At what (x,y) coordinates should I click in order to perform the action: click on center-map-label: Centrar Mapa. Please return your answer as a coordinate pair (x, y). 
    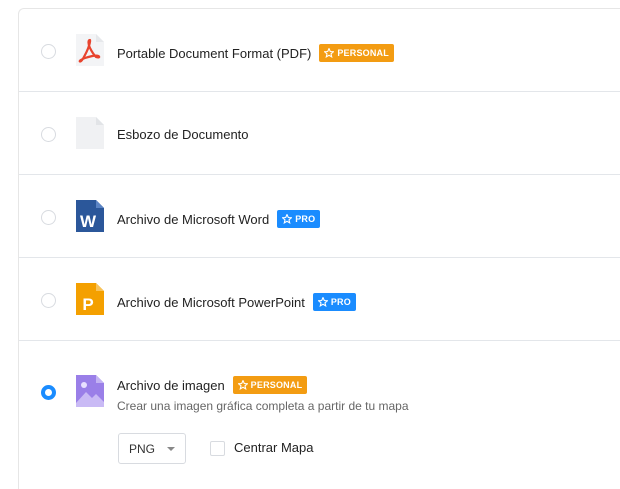
    Looking at the image, I should click on (273, 447).